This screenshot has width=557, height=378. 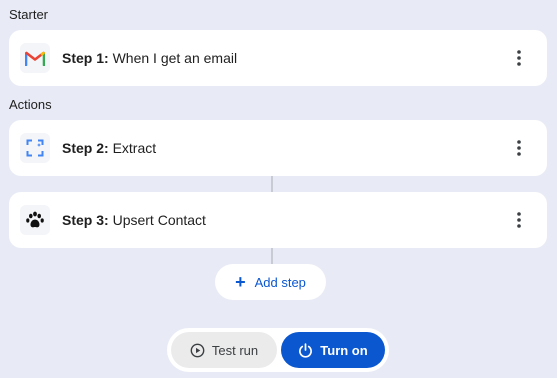 What do you see at coordinates (85, 220) in the screenshot?
I see `step-3-prefix: Step 3:` at bounding box center [85, 220].